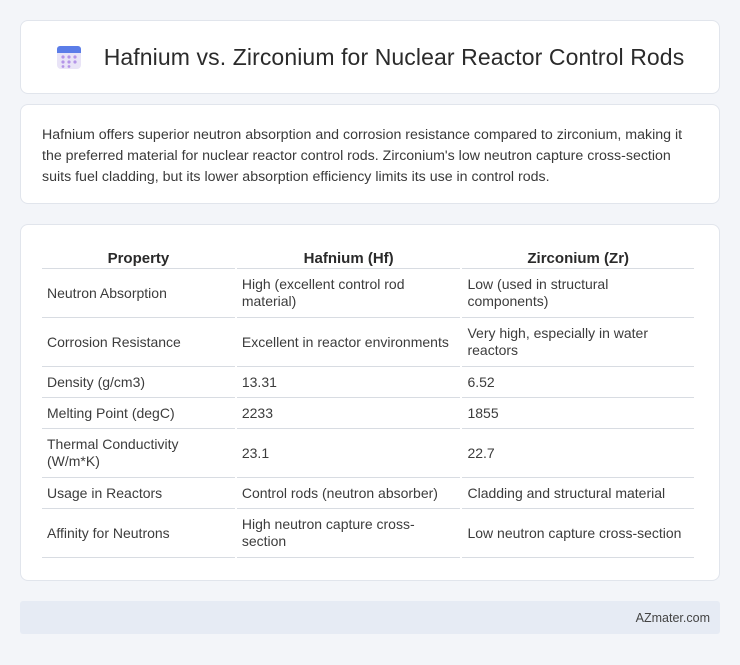 This screenshot has height=665, width=740. Describe the element at coordinates (138, 533) in the screenshot. I see `table-cell: Affinity for Neutrons` at that location.